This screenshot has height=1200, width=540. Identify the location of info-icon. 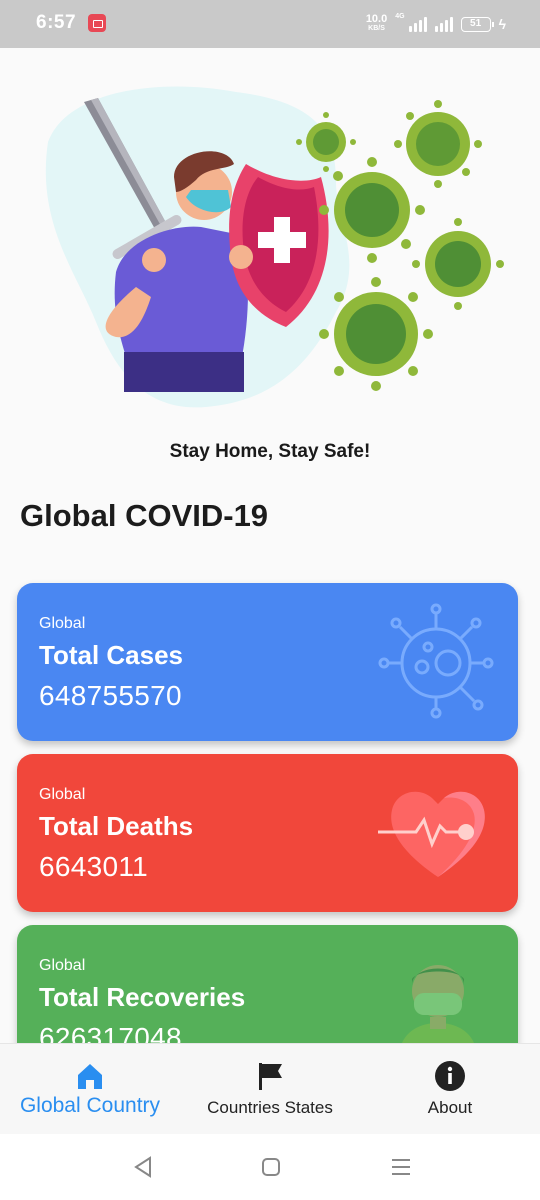
(450, 1076).